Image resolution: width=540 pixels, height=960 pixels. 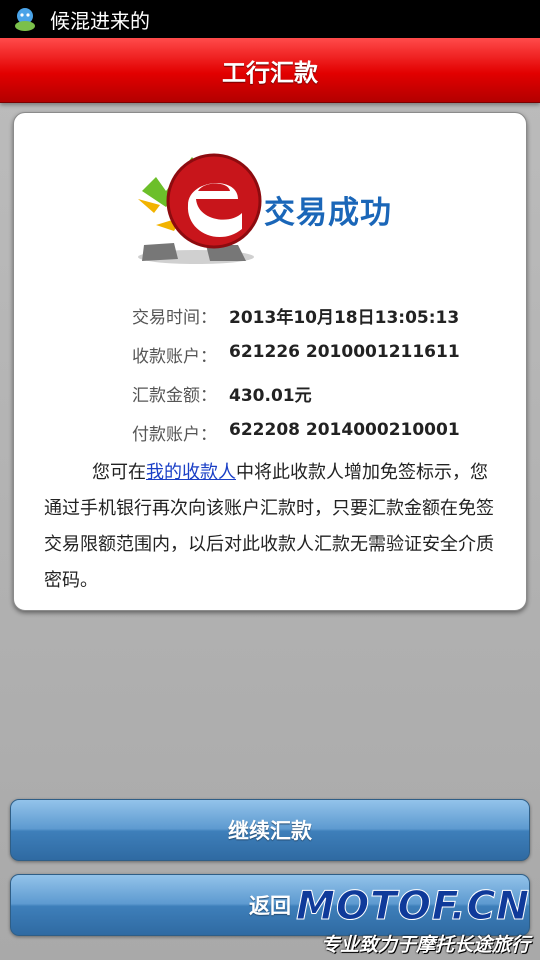 I want to click on page-title: 工行汇款, so click(x=270, y=72).